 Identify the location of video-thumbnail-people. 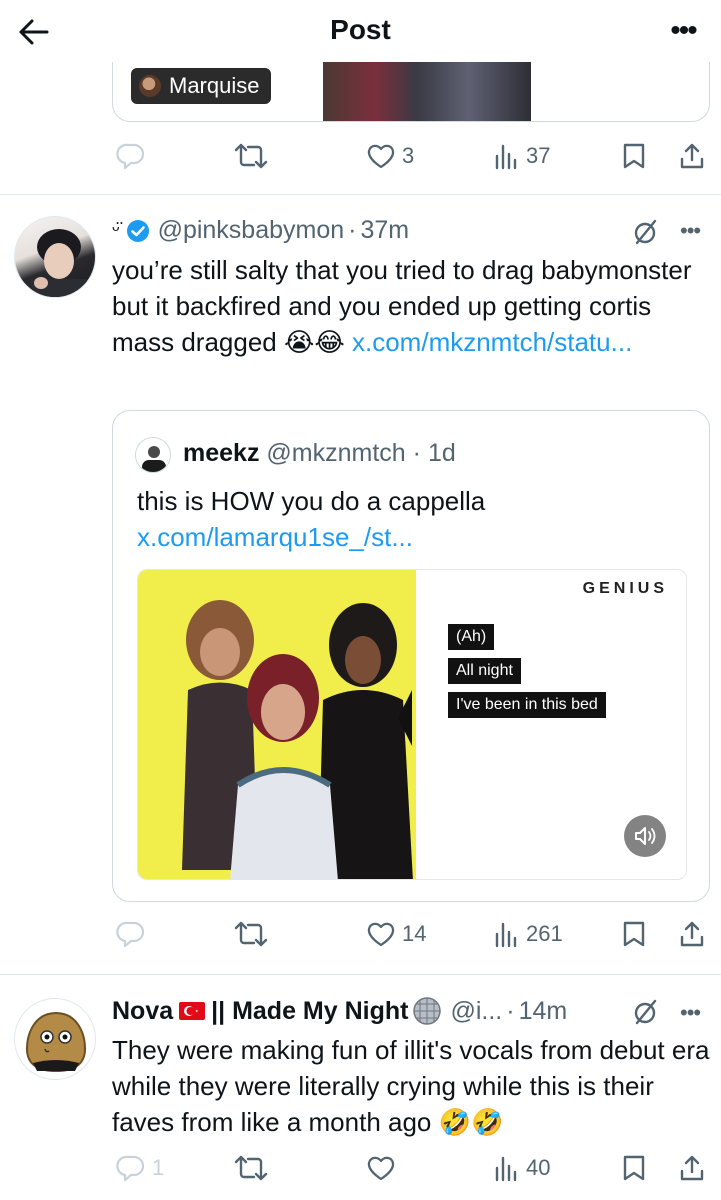
(297, 739).